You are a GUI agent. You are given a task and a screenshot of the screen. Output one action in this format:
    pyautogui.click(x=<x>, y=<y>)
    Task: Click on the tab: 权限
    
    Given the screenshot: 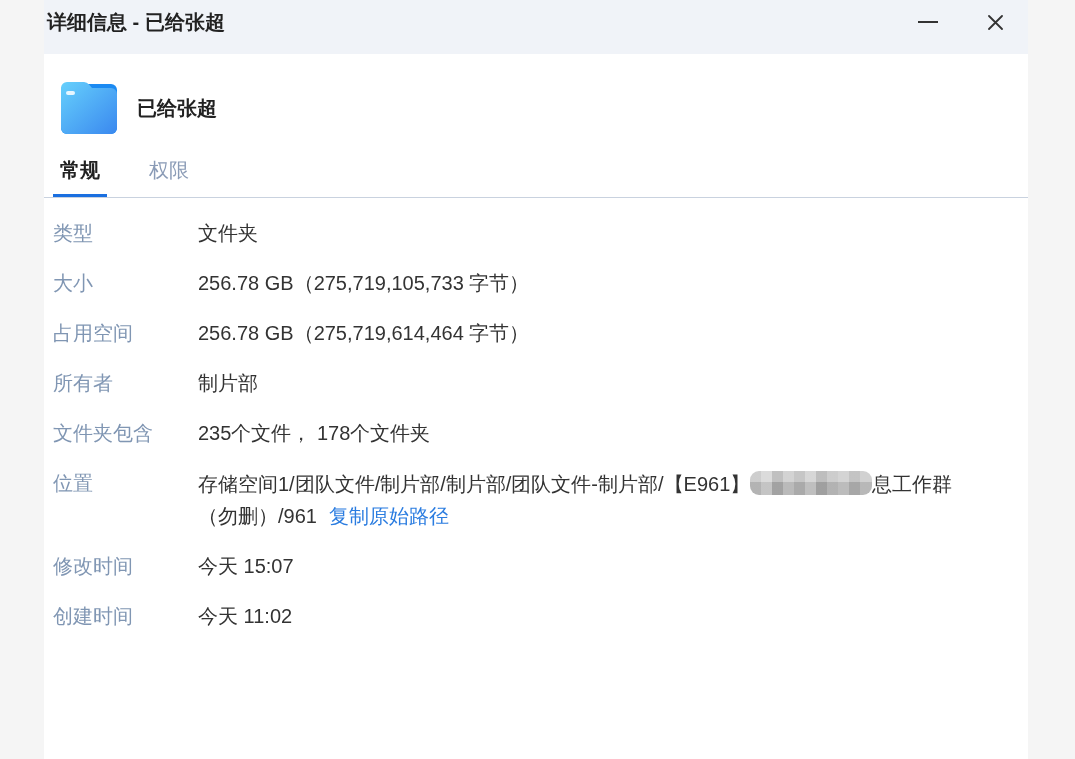 What is the action you would take?
    pyautogui.click(x=169, y=171)
    